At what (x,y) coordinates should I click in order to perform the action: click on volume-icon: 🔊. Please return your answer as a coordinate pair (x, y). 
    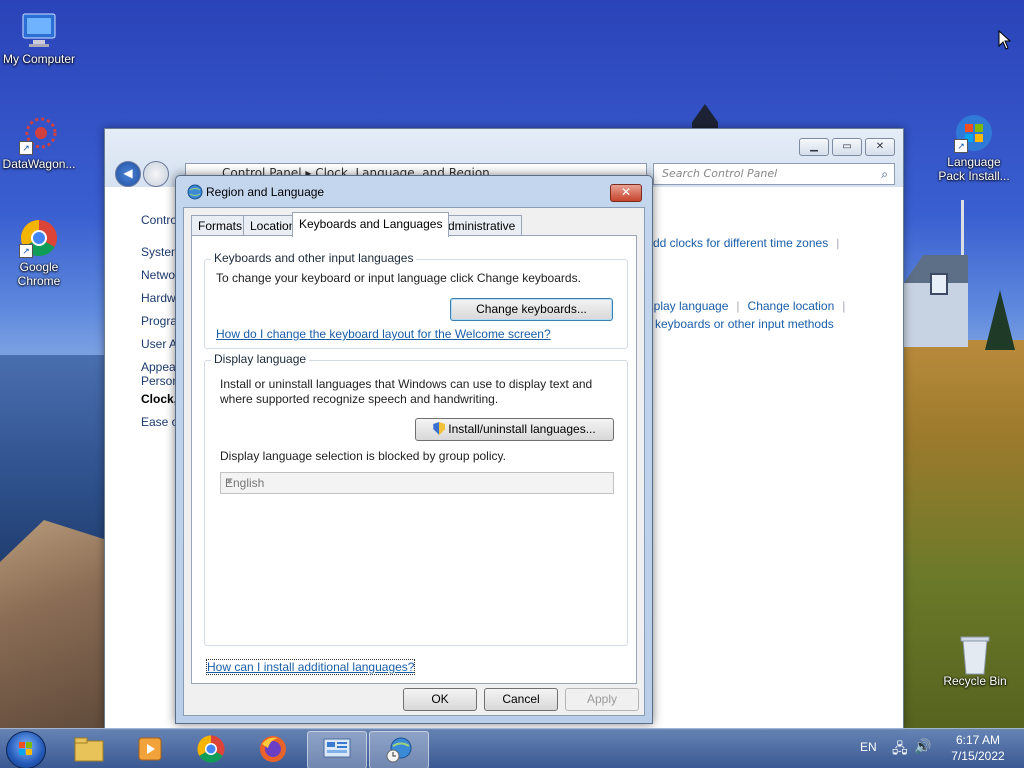
    Looking at the image, I should click on (922, 746).